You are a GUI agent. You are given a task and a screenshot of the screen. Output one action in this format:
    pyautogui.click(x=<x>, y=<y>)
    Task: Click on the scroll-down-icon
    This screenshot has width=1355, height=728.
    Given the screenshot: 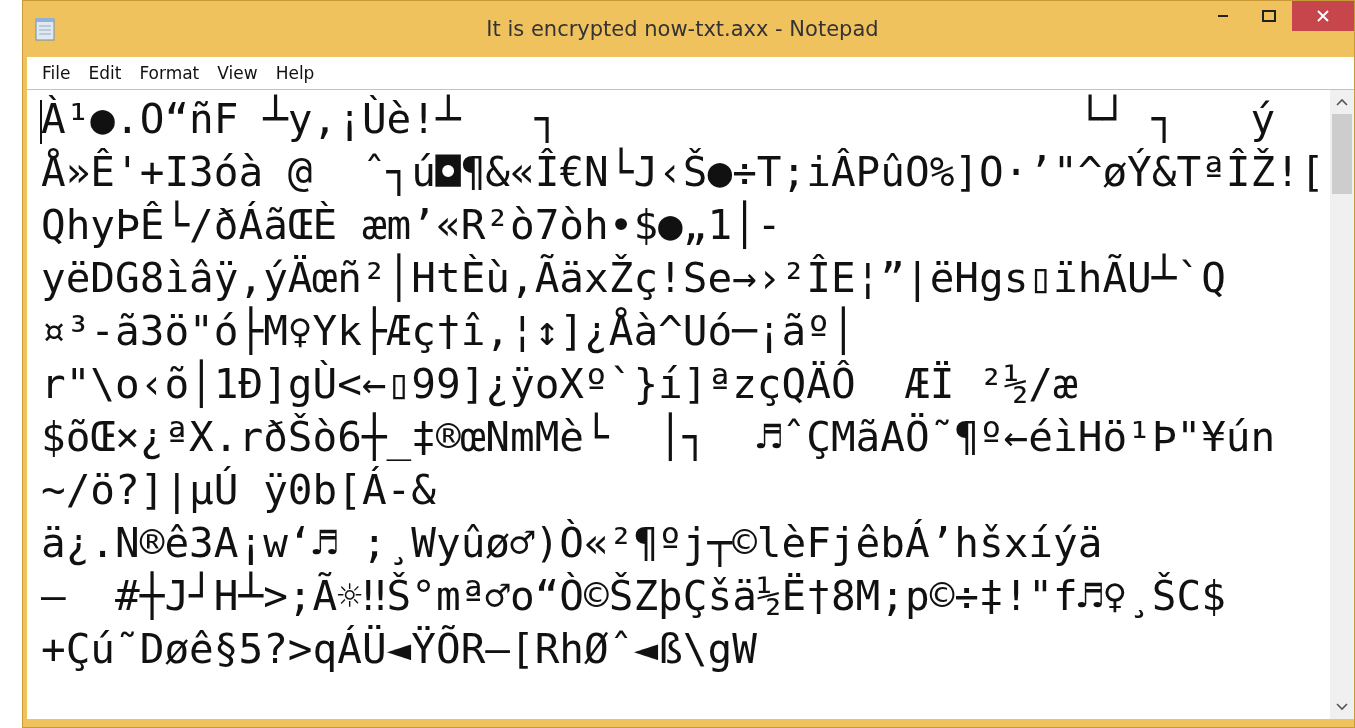 What is the action you would take?
    pyautogui.click(x=1342, y=707)
    